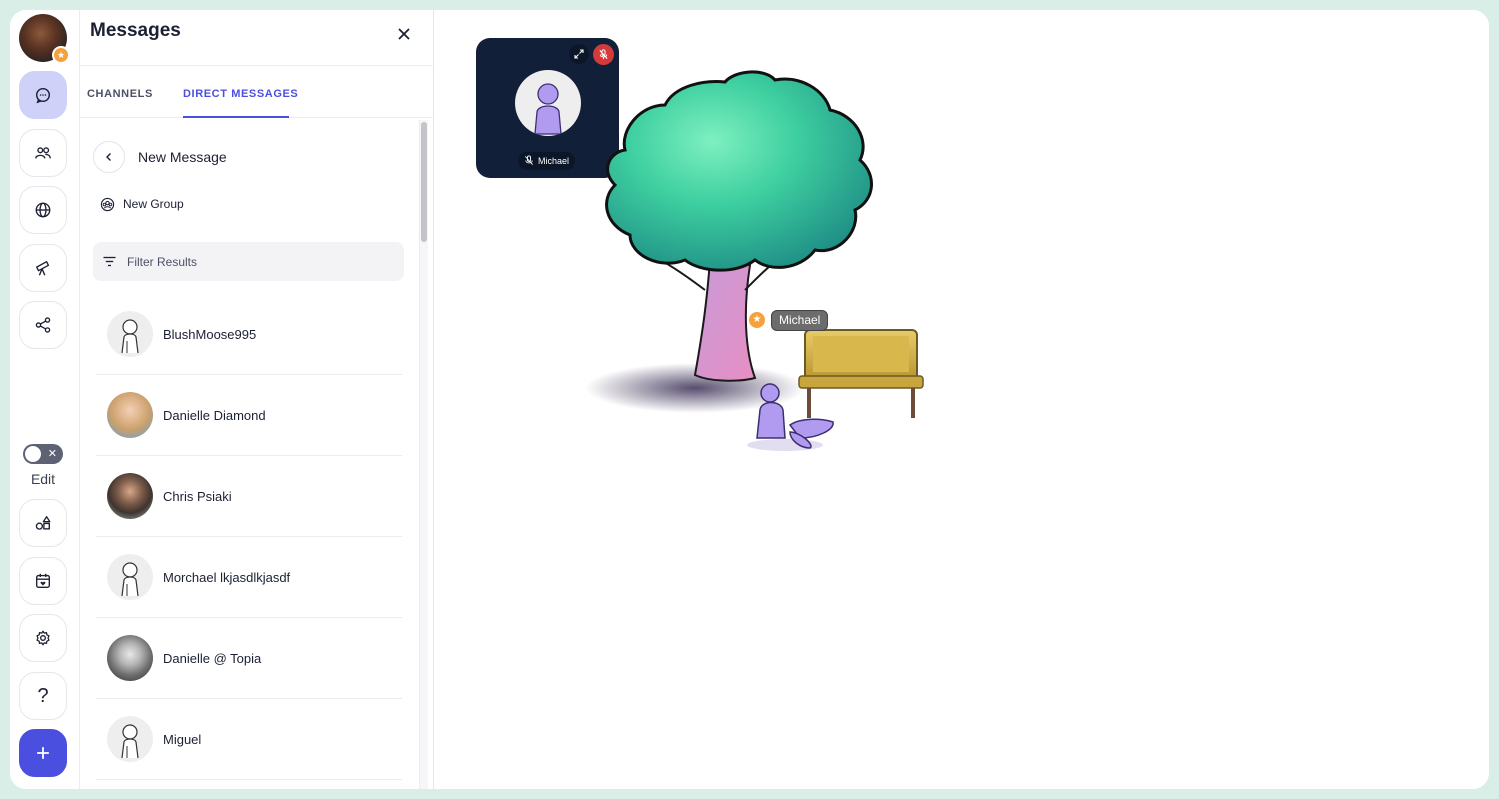 Image resolution: width=1499 pixels, height=799 pixels. I want to click on shapes-icon, so click(43, 523).